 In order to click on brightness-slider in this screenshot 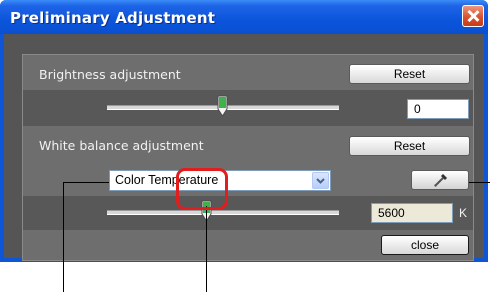, I will do `click(223, 107)`.